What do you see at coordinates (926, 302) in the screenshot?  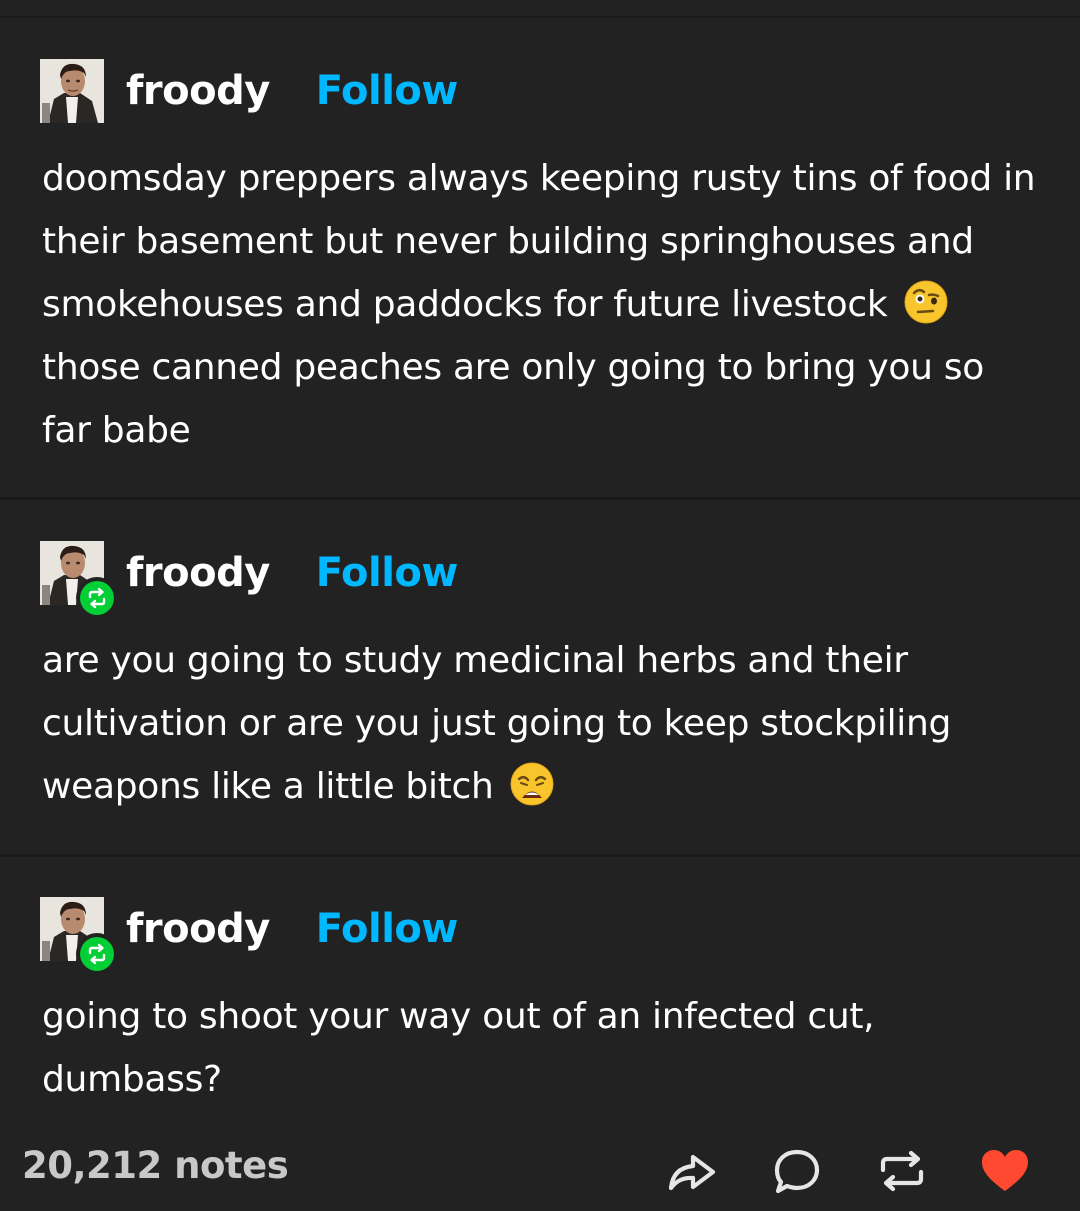 I see `face-with-raised-eyebrow-emoji` at bounding box center [926, 302].